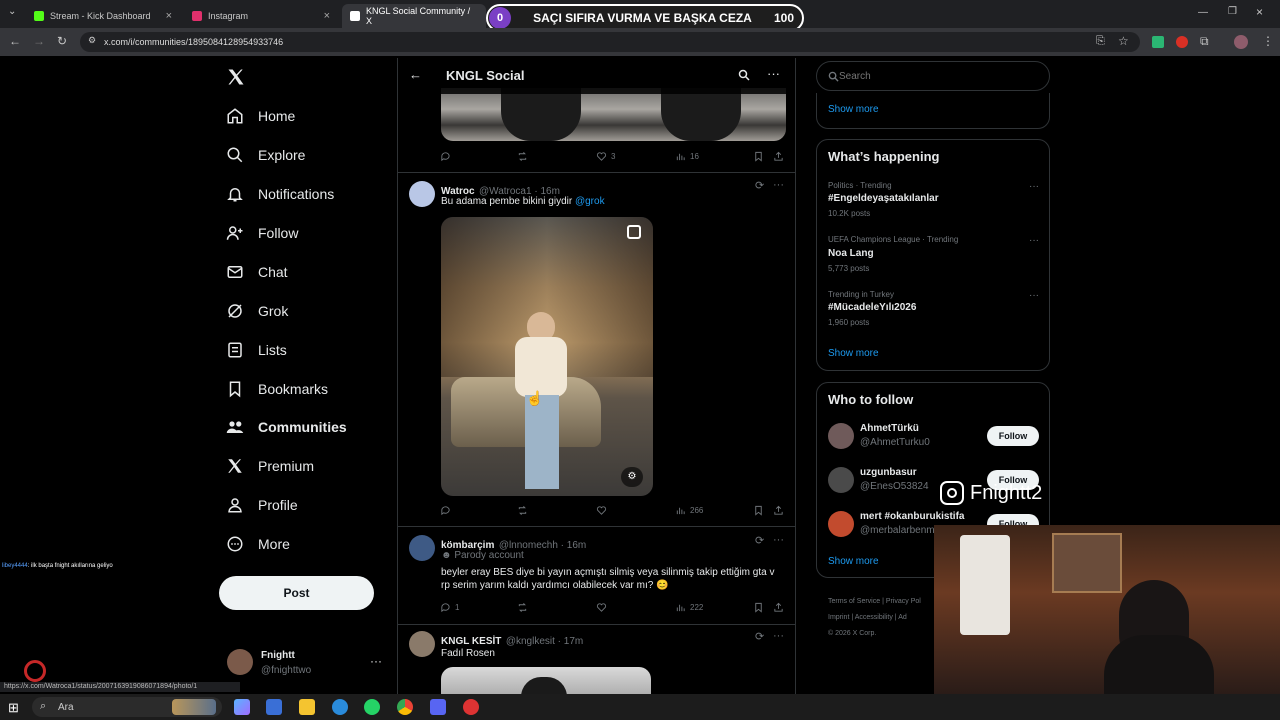 This screenshot has width=1280, height=720. Describe the element at coordinates (610, 42) in the screenshot. I see `address-bar: x.com/i/communities/1895084128954933746` at that location.